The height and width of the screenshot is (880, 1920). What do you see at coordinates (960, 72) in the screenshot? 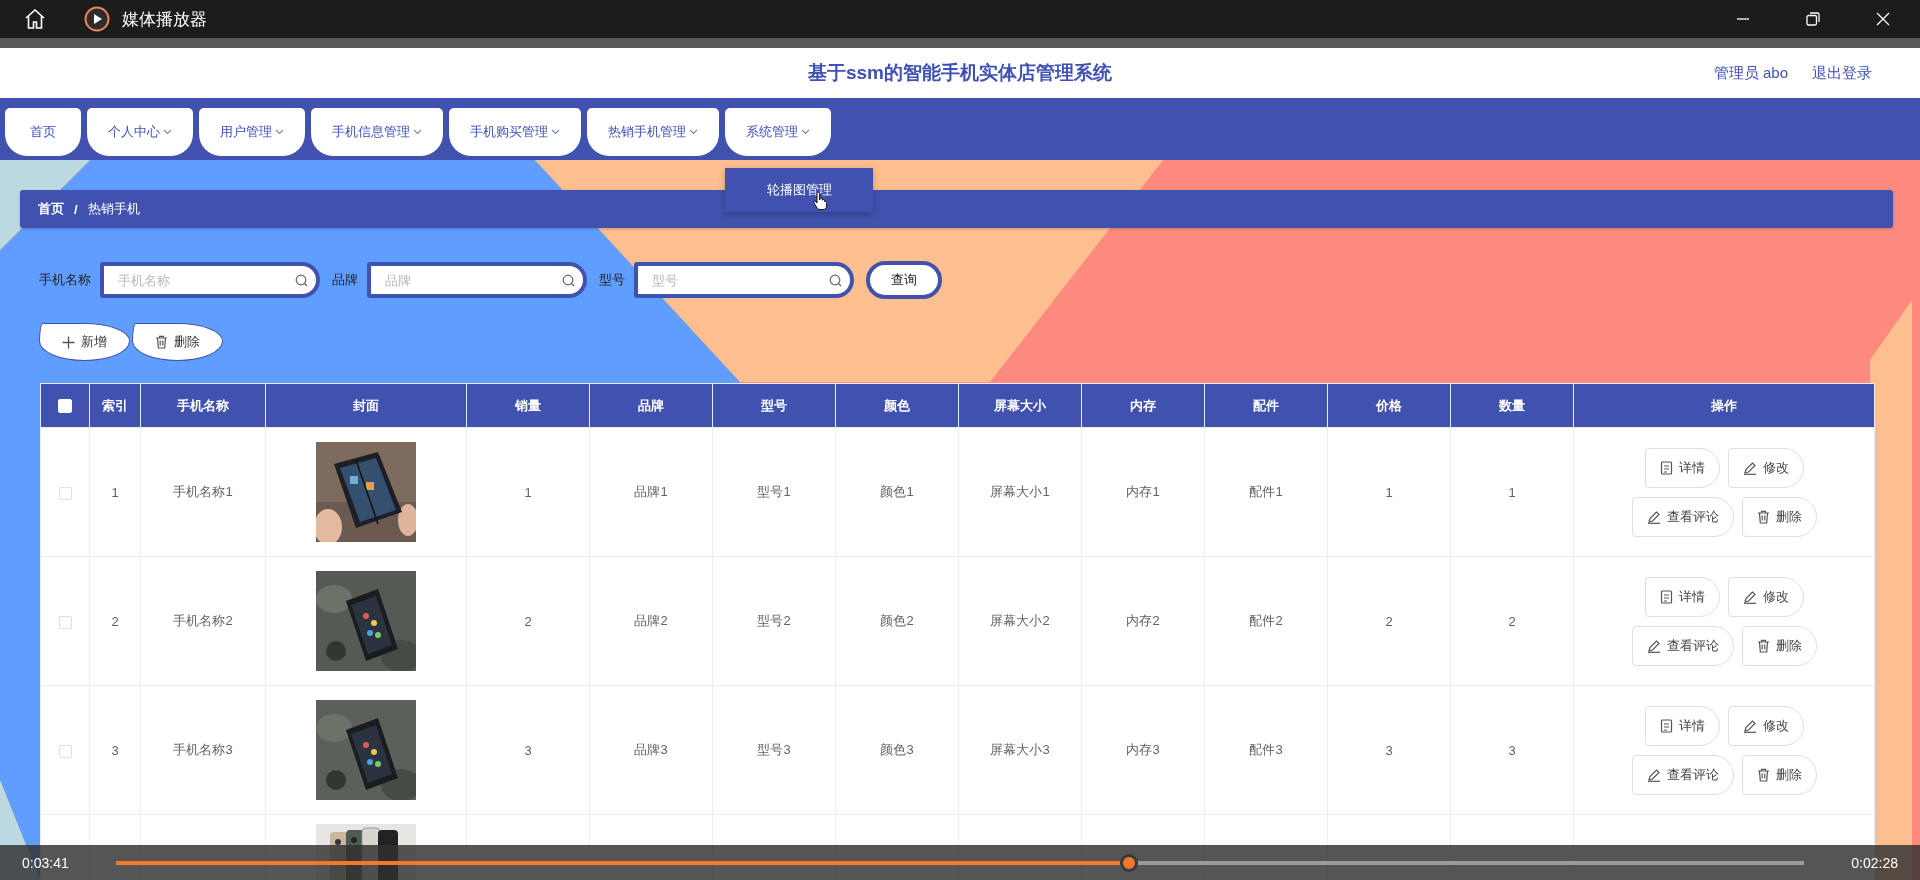
I see `site-title: 基于ssm的智能手机实体店管理系统` at bounding box center [960, 72].